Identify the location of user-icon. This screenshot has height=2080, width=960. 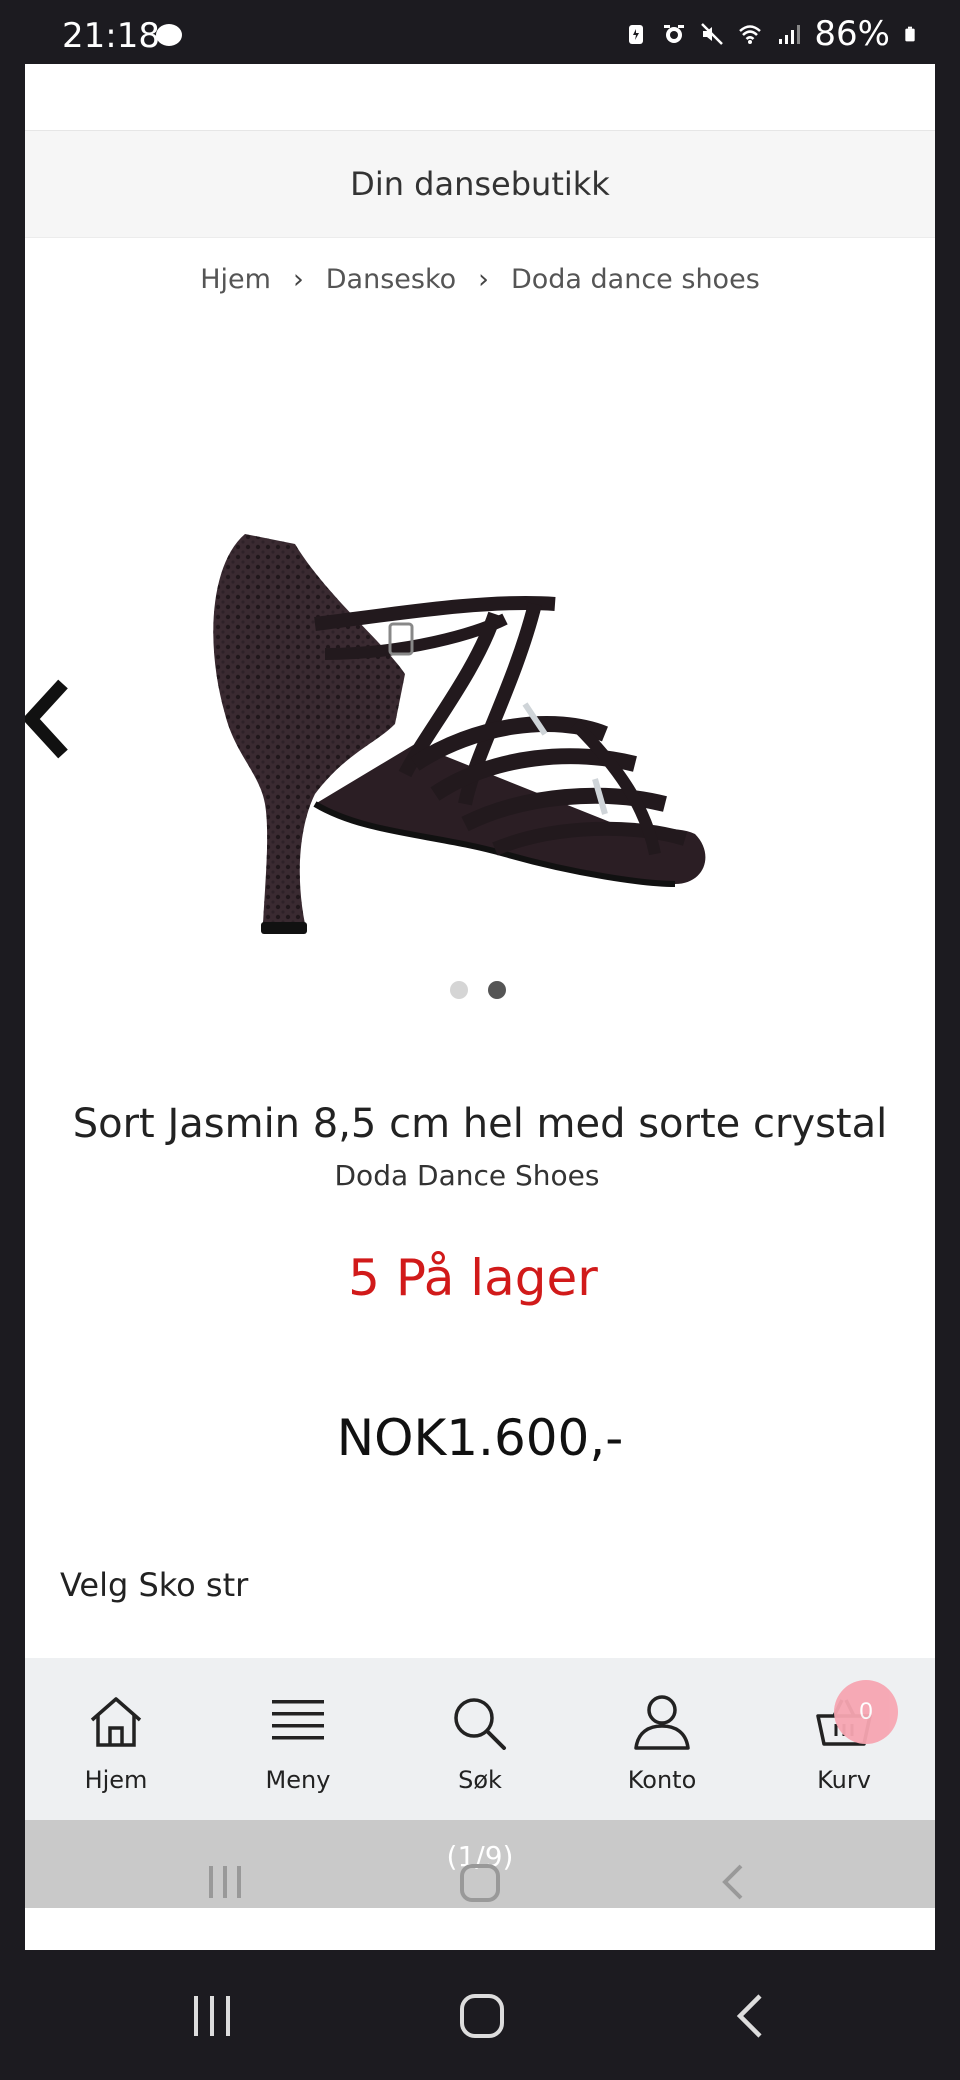
(662, 1722).